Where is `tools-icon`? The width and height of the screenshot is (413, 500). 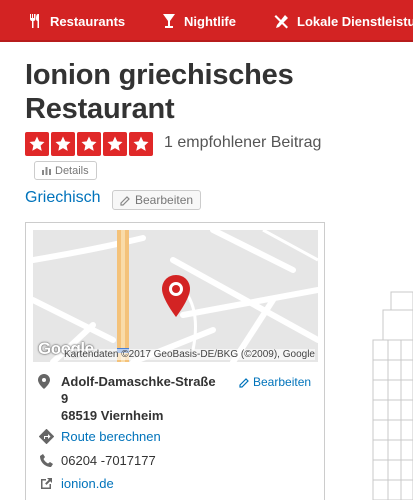 tools-icon is located at coordinates (281, 21).